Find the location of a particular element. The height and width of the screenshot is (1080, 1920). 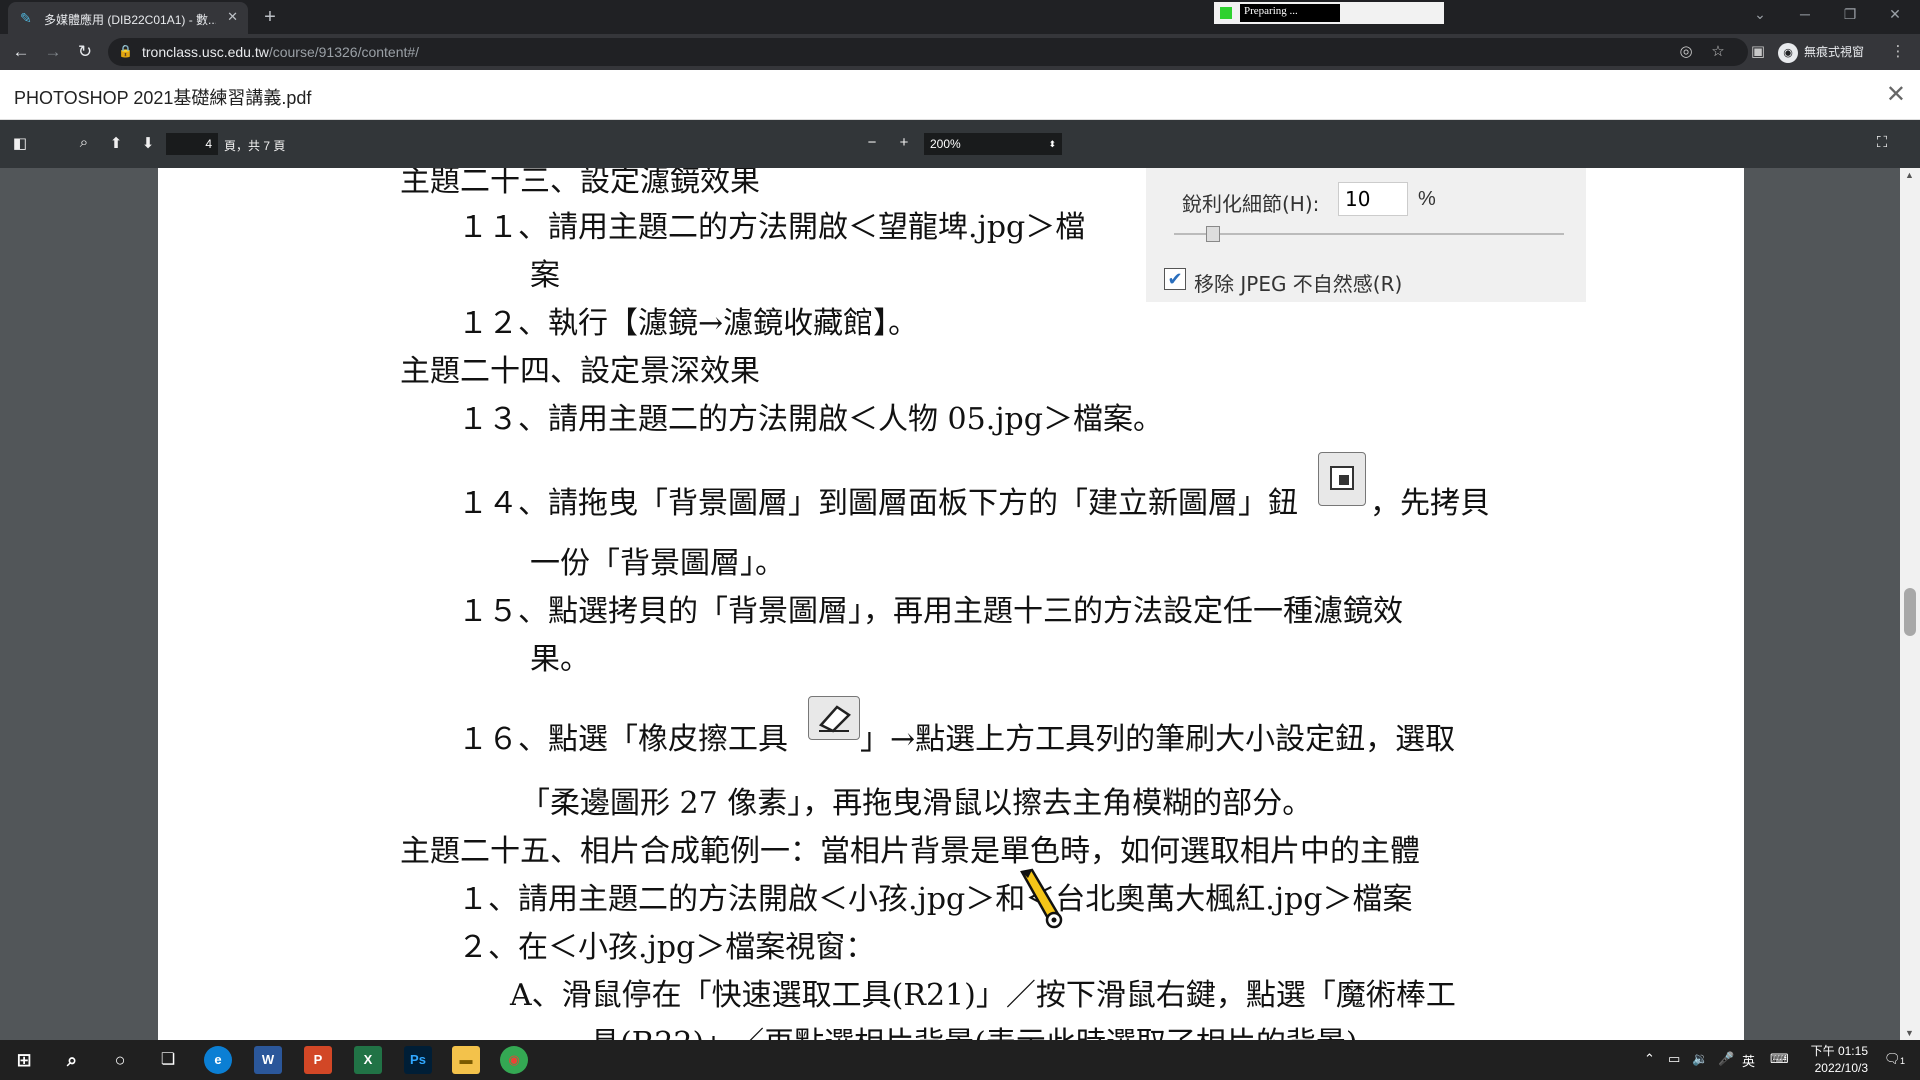

minimize-button: ─ is located at coordinates (1805, 14).